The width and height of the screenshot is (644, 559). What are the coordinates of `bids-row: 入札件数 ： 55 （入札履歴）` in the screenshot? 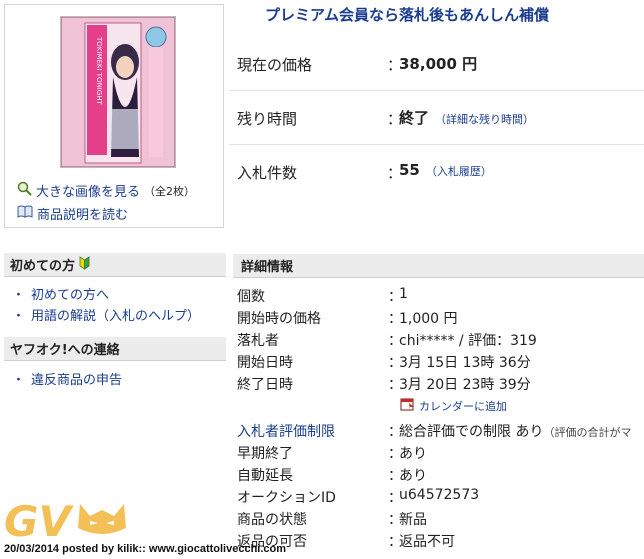 It's located at (436, 171).